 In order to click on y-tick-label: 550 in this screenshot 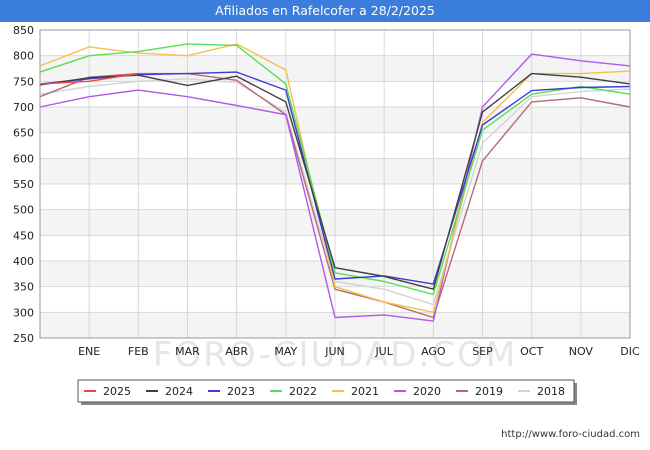, I will do `click(23, 184)`.